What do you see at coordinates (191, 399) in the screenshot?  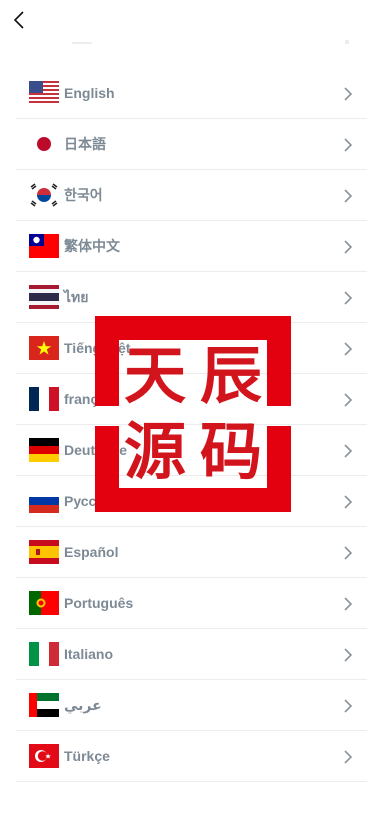 I see `language-item-french: français` at bounding box center [191, 399].